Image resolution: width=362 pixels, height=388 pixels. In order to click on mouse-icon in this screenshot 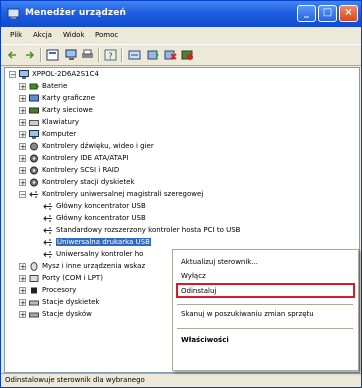, I will do `click(34, 266)`.